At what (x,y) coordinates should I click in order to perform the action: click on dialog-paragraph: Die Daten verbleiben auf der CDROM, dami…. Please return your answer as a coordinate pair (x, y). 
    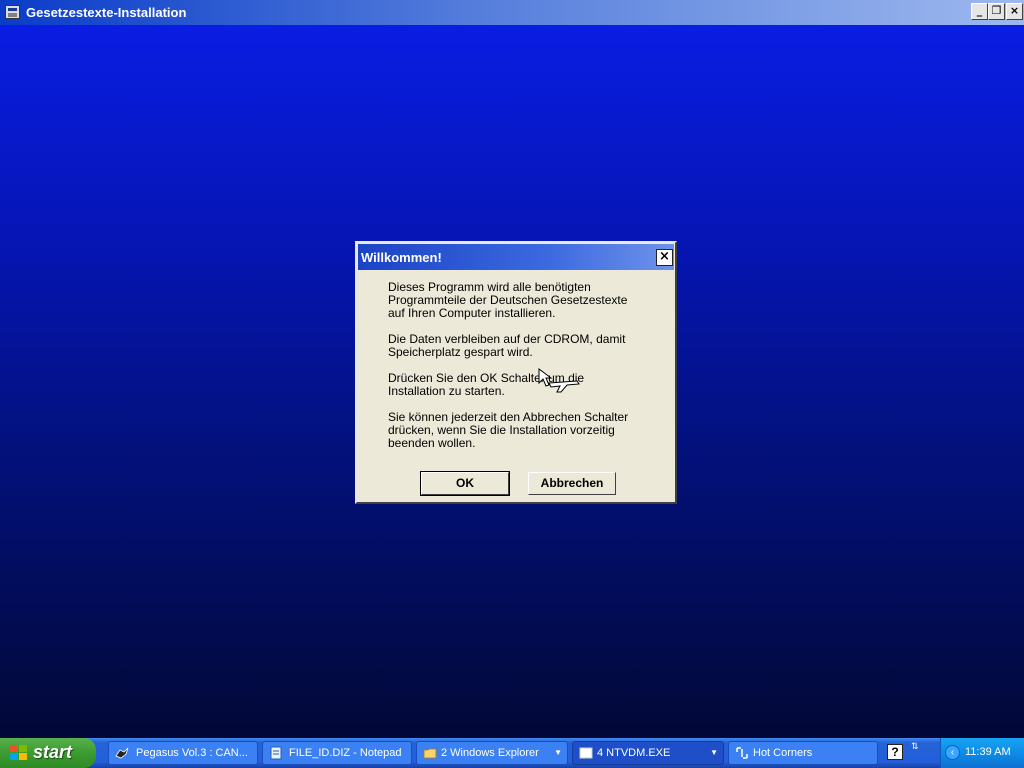
    Looking at the image, I should click on (507, 345).